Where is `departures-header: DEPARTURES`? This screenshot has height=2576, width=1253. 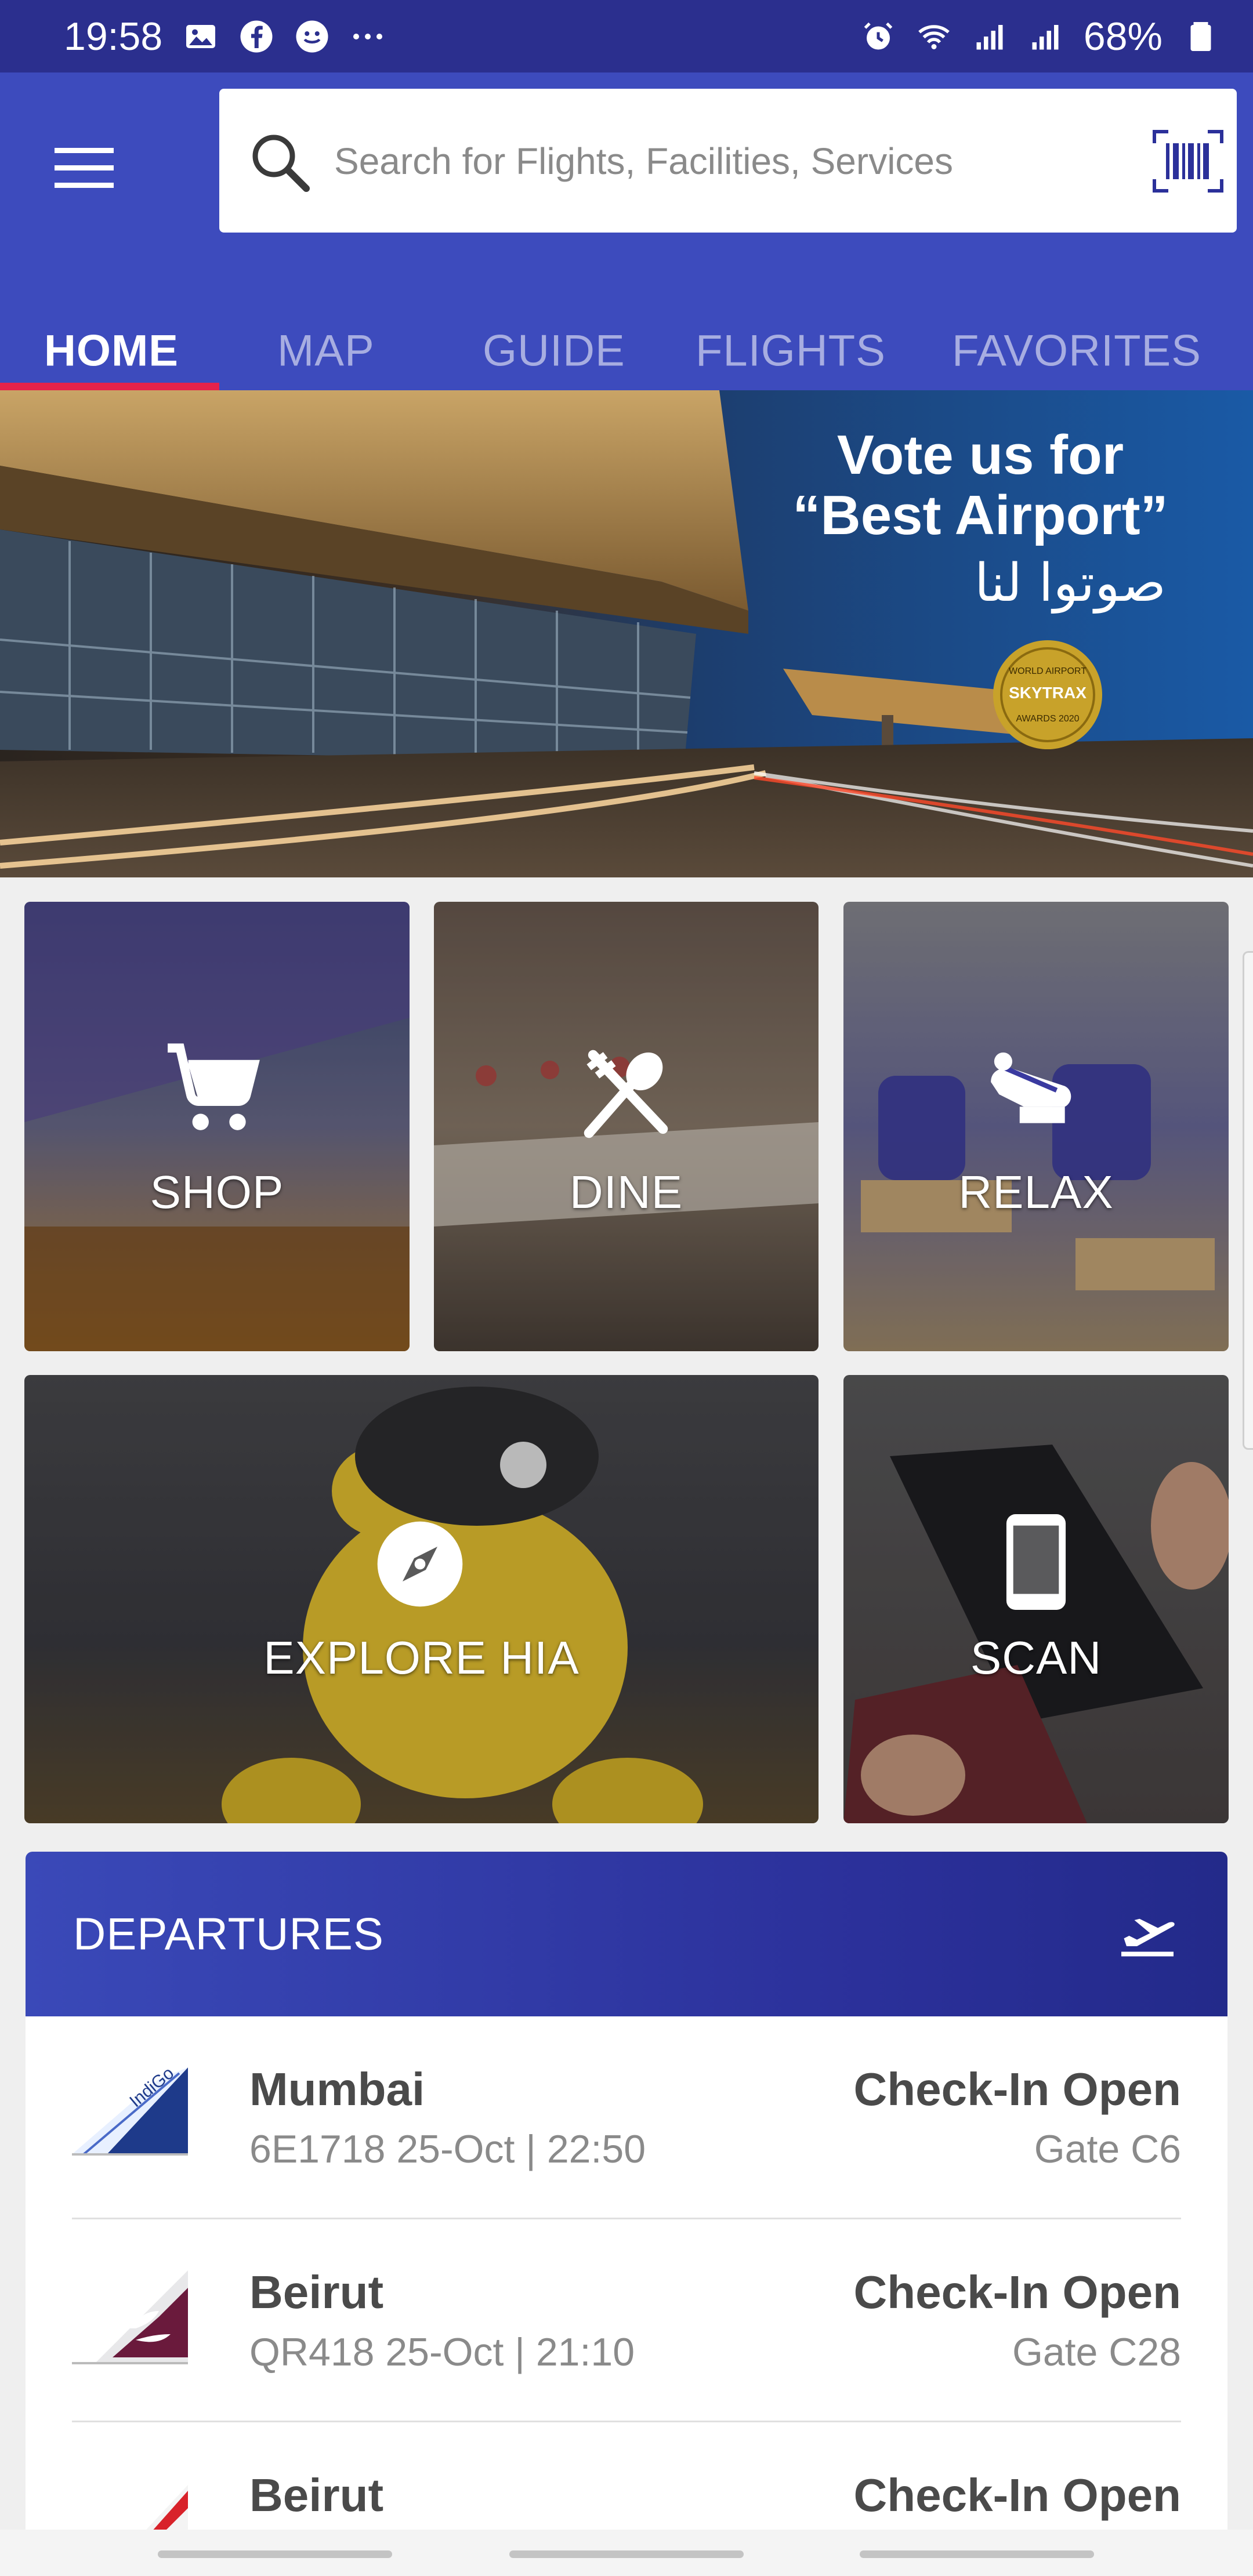
departures-header: DEPARTURES is located at coordinates (626, 1934).